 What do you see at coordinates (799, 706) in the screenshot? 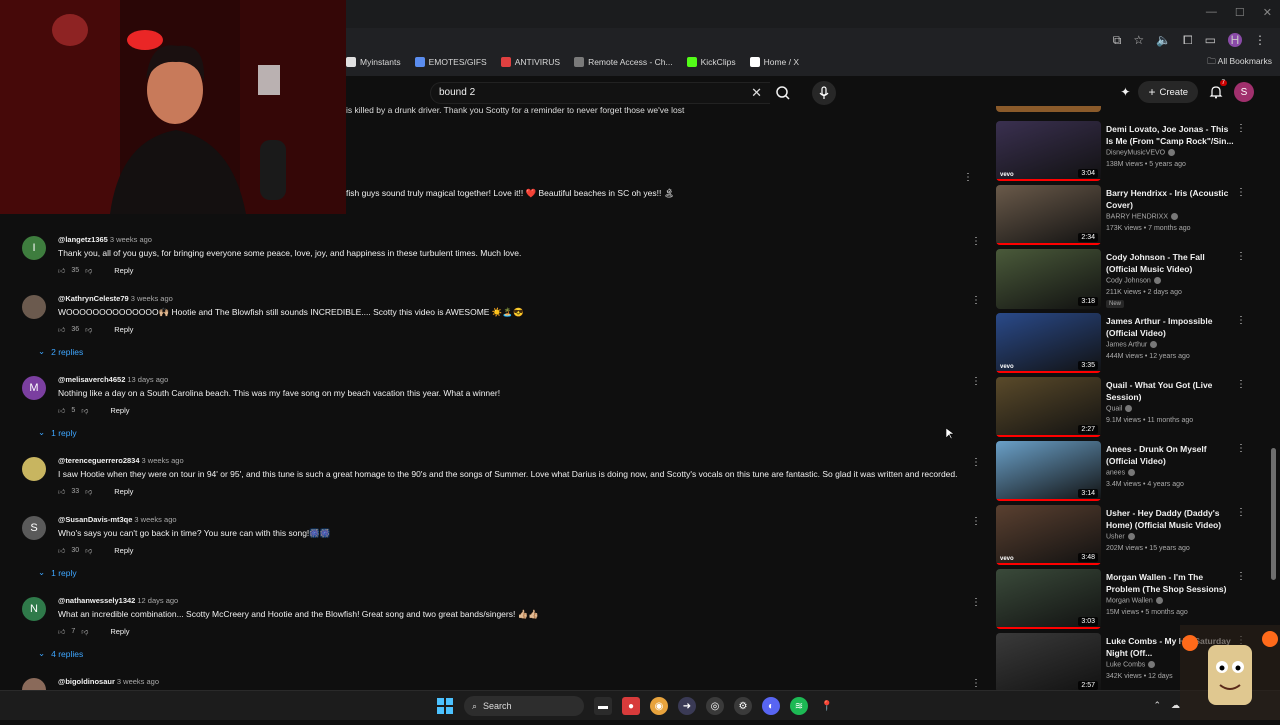
I see `spotify-icon: ≋` at bounding box center [799, 706].